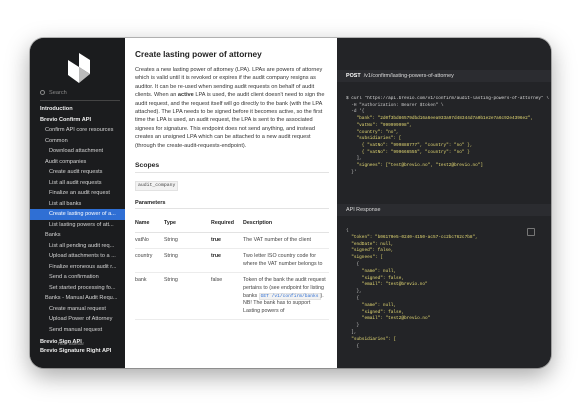  I want to click on sidebar-item-upload-power-of-attorney: Upload Power of Attorney, so click(77, 319).